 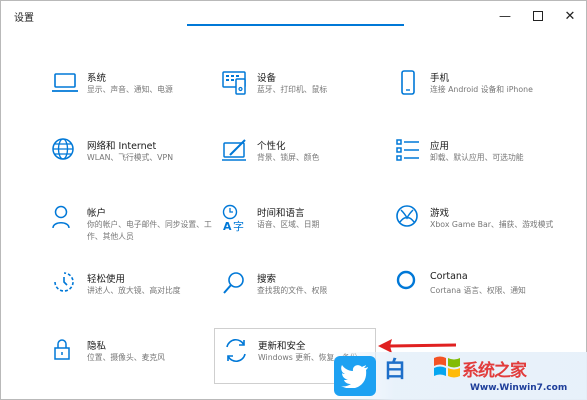 I want to click on search-box-underline, so click(x=295, y=25).